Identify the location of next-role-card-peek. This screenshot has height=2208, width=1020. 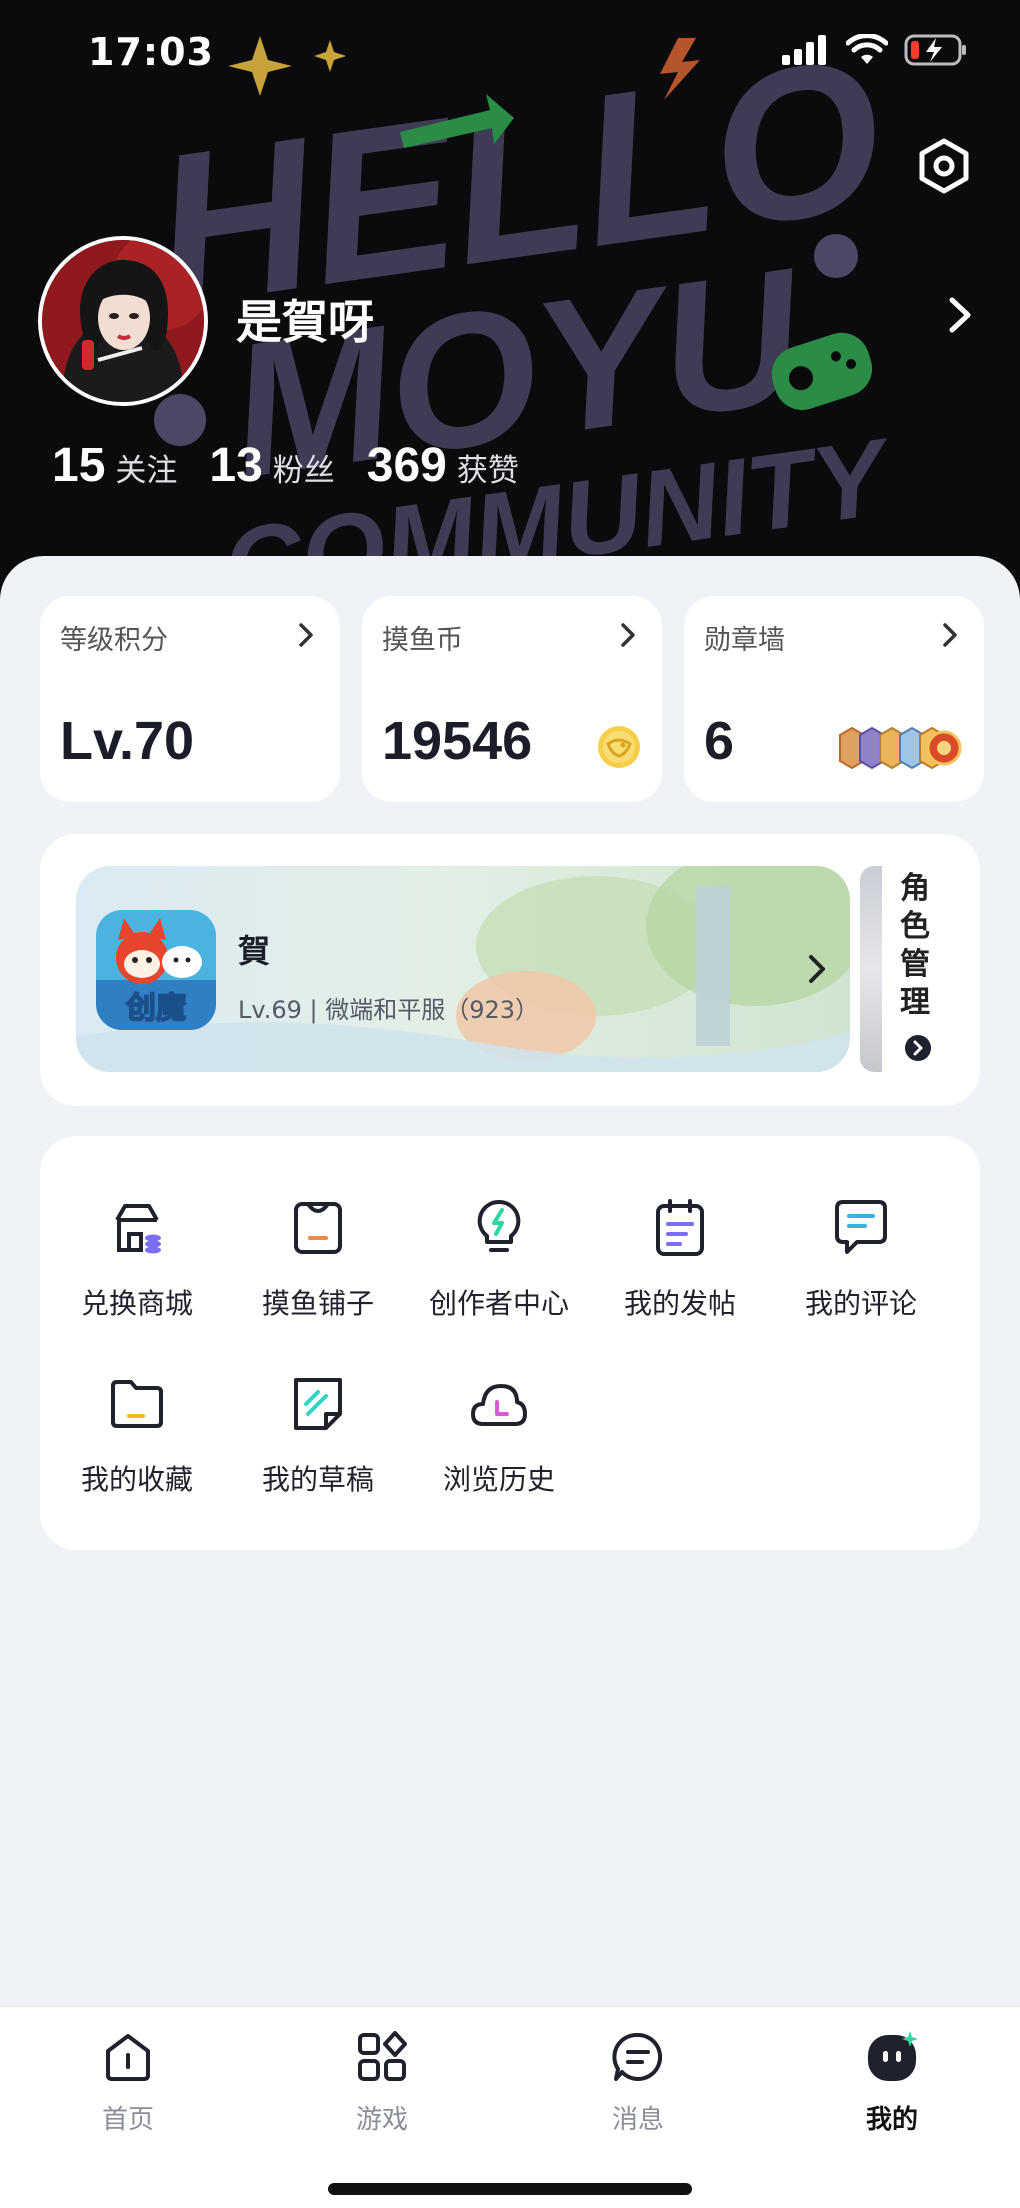
(871, 969).